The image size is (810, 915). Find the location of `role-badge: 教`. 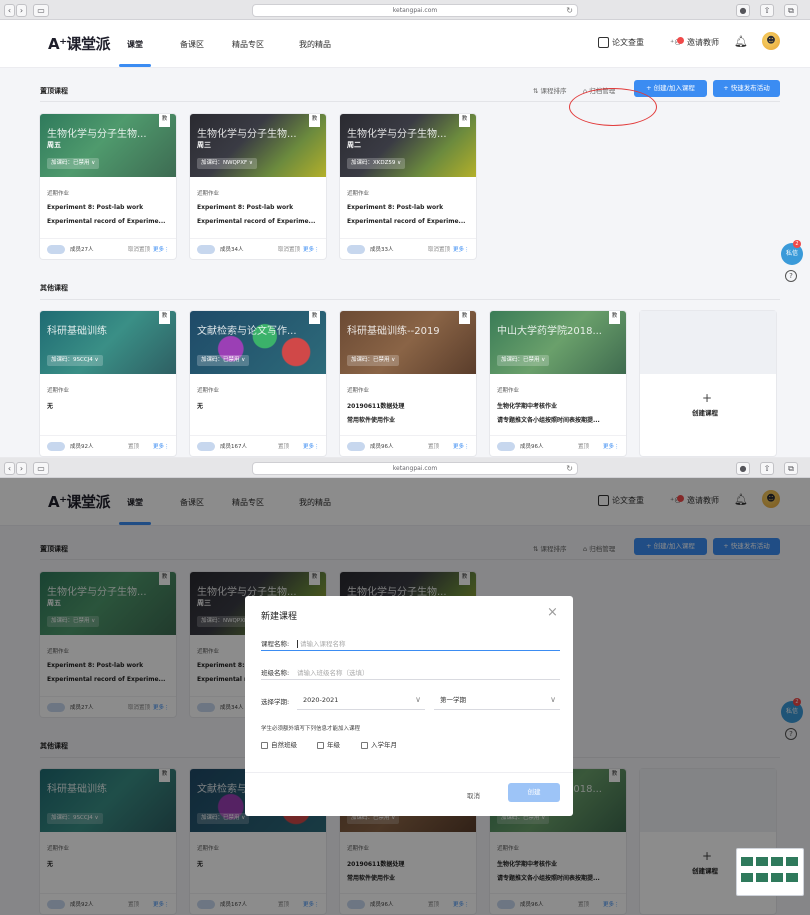

role-badge: 教 is located at coordinates (464, 317).